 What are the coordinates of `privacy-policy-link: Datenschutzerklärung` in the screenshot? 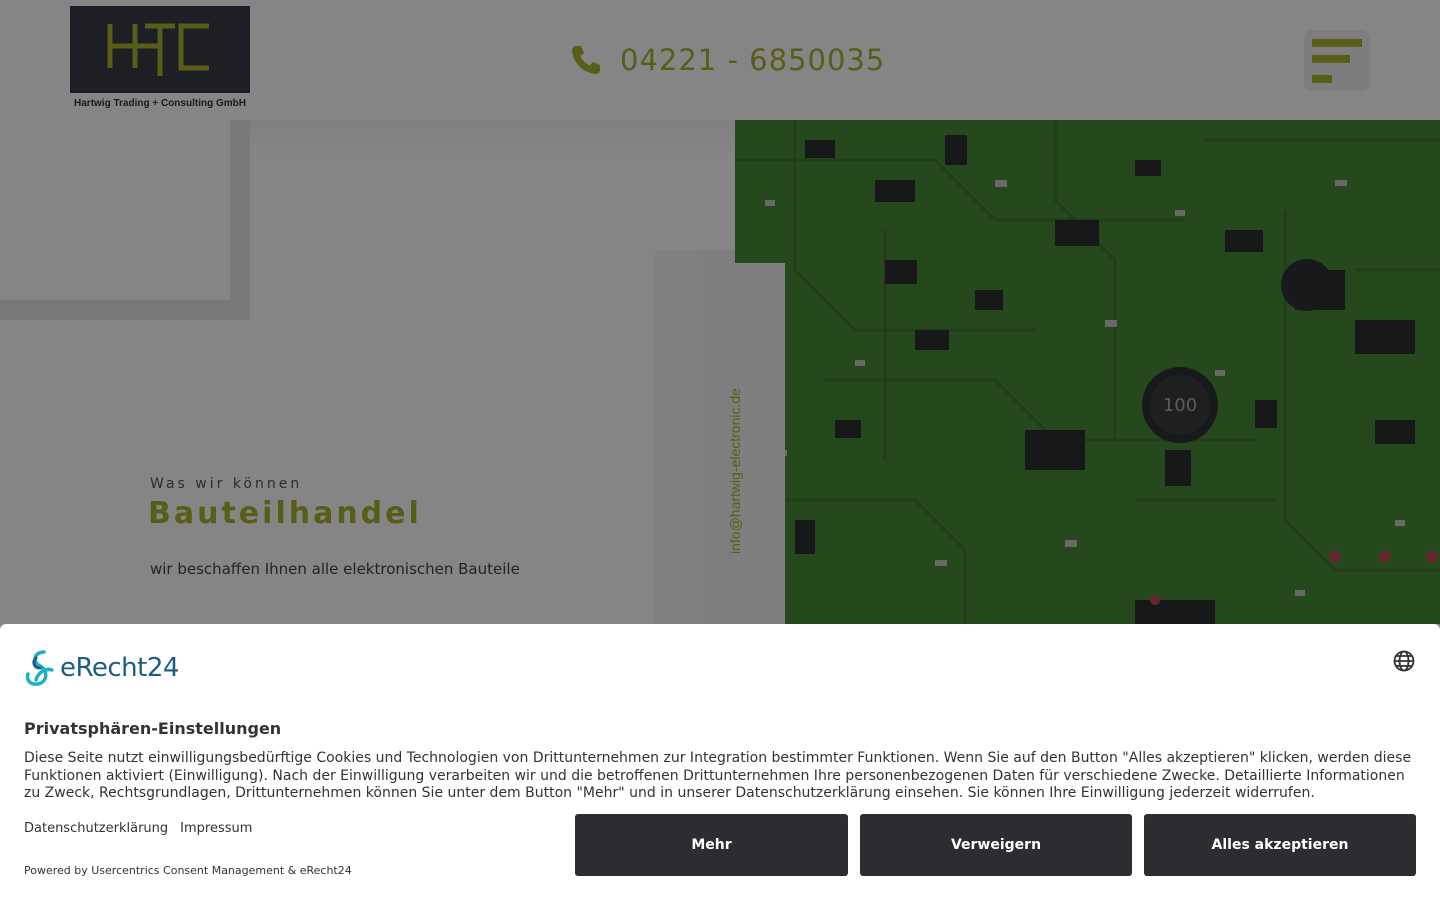 It's located at (96, 828).